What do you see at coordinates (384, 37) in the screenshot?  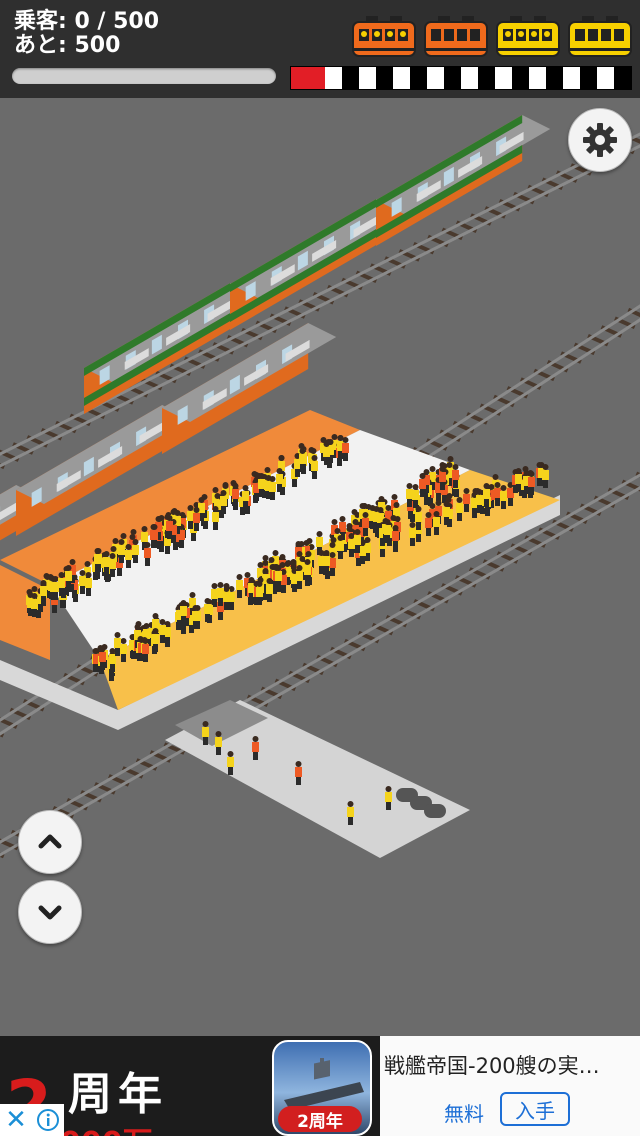 I see `orange-passenger-car-icon` at bounding box center [384, 37].